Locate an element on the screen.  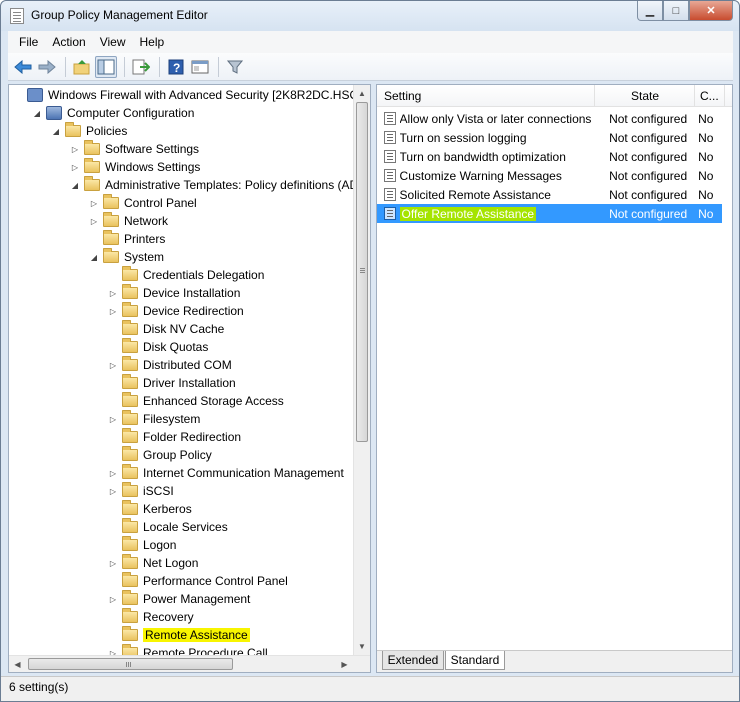
tree-item: ▷ Network is located at coordinates (128, 221).